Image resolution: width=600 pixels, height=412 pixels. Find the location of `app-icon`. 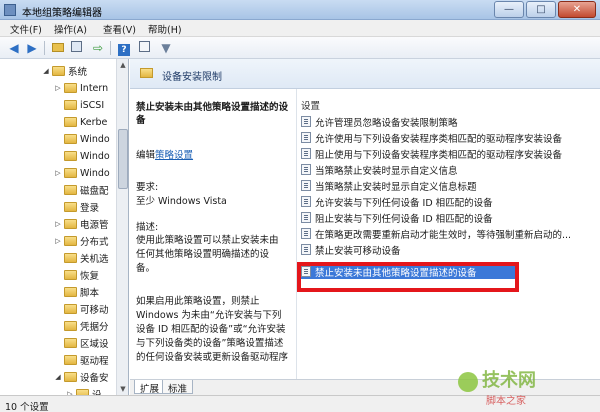

app-icon is located at coordinates (10, 10).